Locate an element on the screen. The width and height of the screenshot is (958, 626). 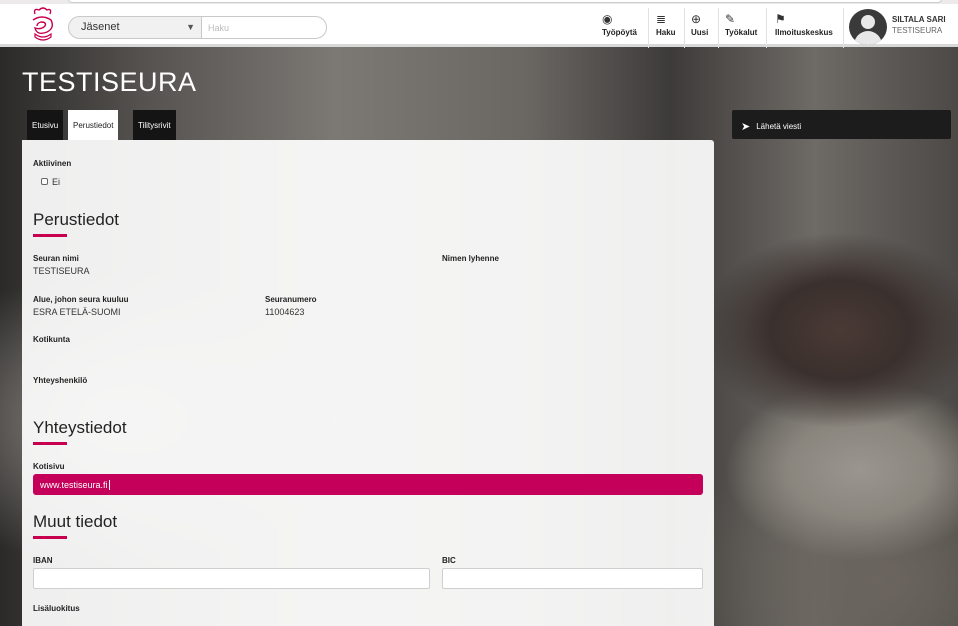
extra-classification-label: Lisäluokitus is located at coordinates (56, 608).